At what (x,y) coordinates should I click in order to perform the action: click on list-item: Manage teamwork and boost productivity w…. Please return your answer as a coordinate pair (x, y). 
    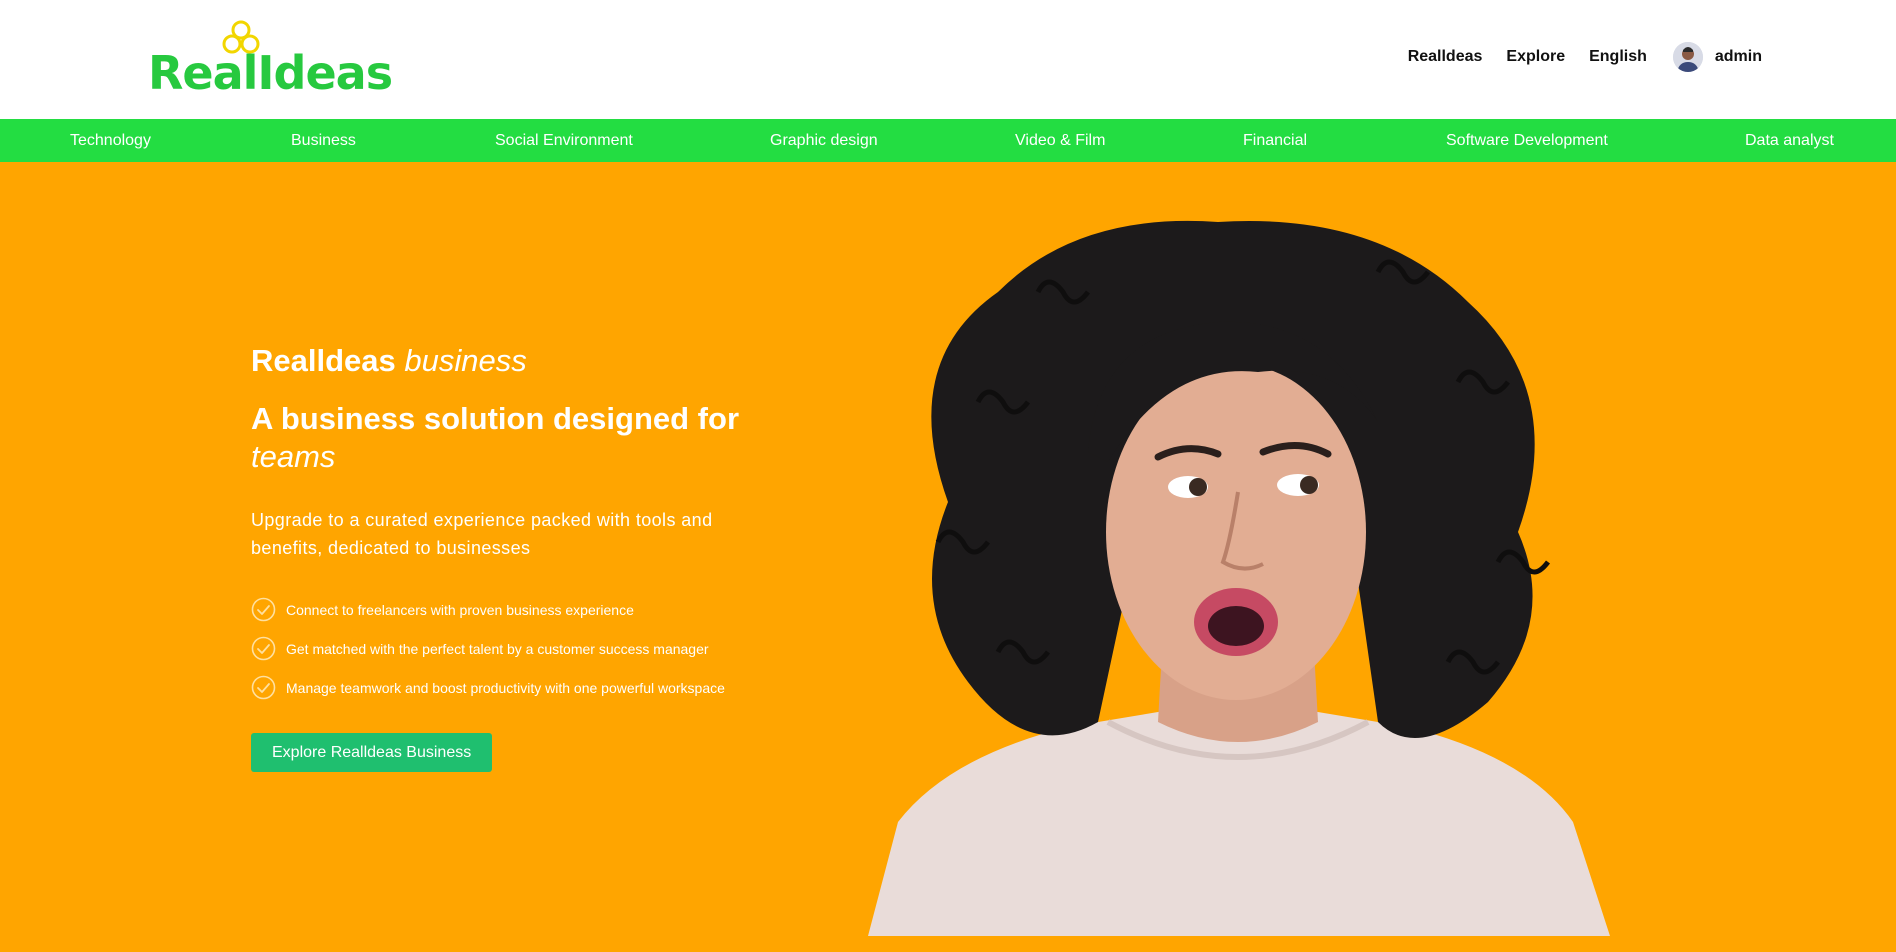
    Looking at the image, I should click on (511, 687).